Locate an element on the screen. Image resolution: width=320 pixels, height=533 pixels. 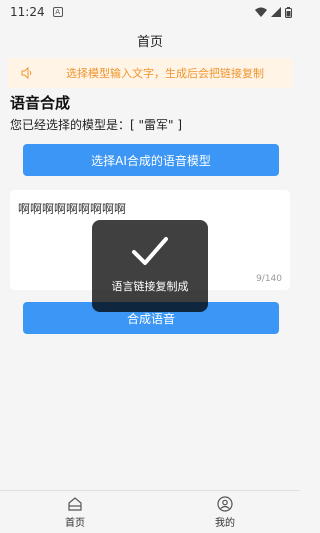
tab-home-label: 首页 is located at coordinates (75, 523).